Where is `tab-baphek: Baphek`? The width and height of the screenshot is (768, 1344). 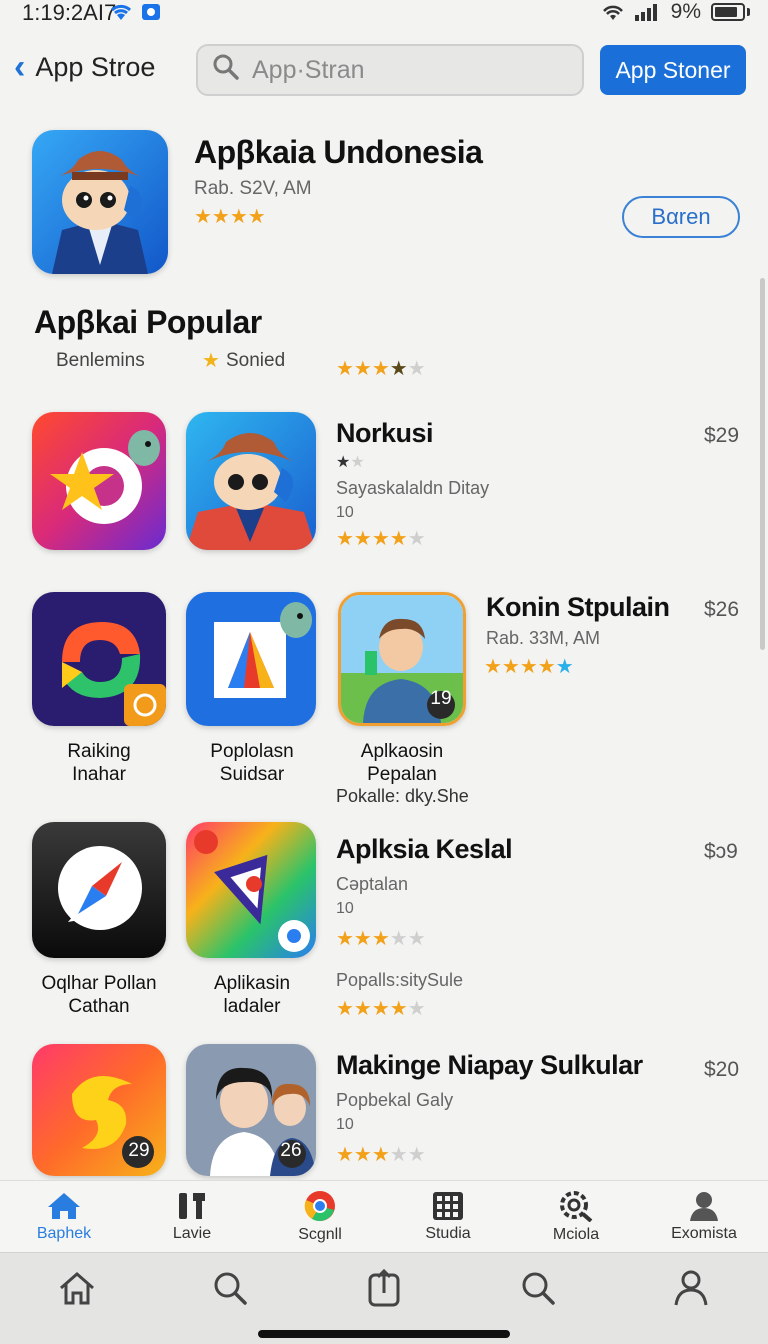
tab-baphek: Baphek is located at coordinates (64, 1216).